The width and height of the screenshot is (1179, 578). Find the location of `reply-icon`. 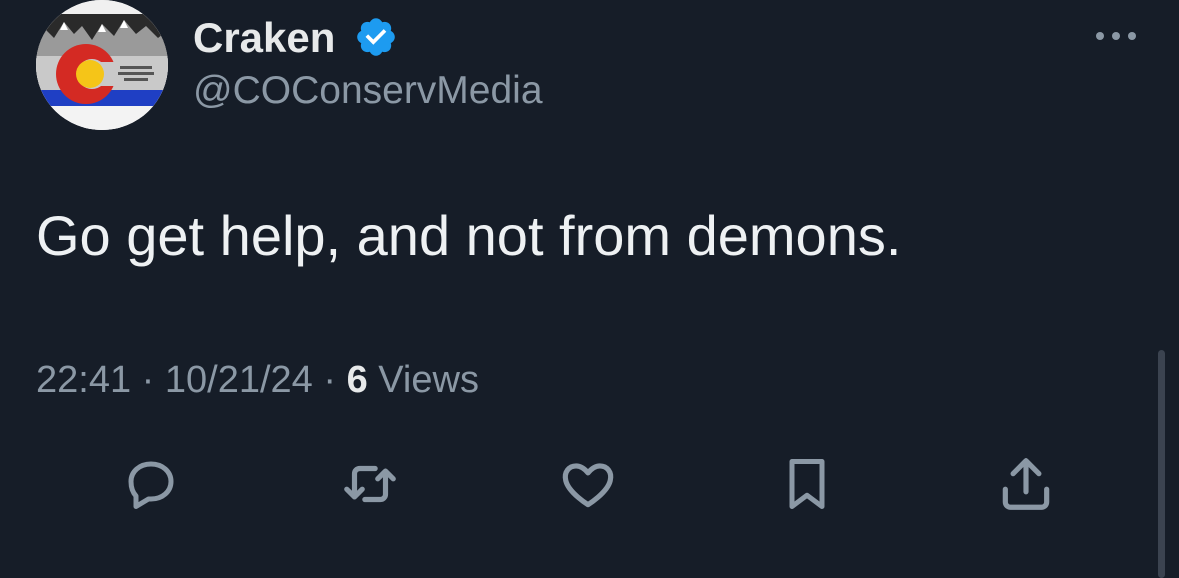

reply-icon is located at coordinates (151, 485).